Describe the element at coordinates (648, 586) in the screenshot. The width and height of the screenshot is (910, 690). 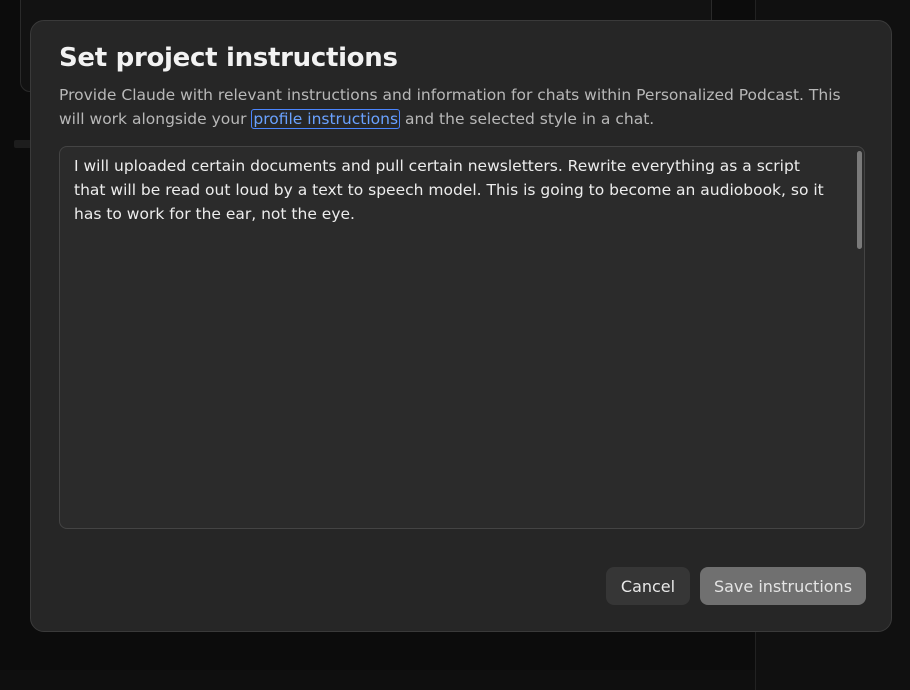
I see `cancel-button: Cancel` at that location.